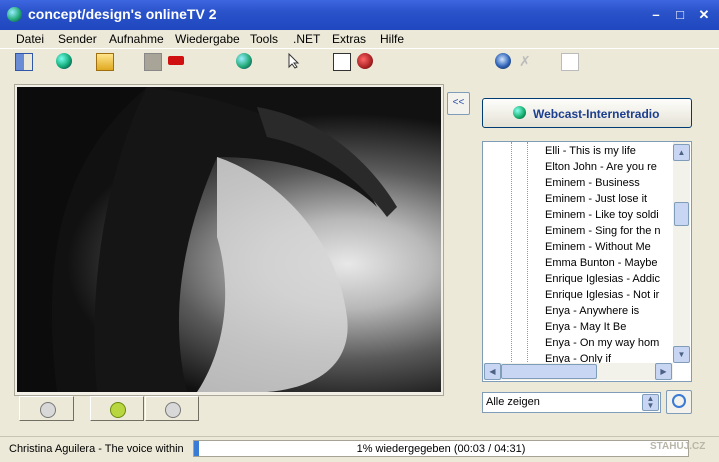  What do you see at coordinates (503, 61) in the screenshot?
I see `webcam-icon` at bounding box center [503, 61].